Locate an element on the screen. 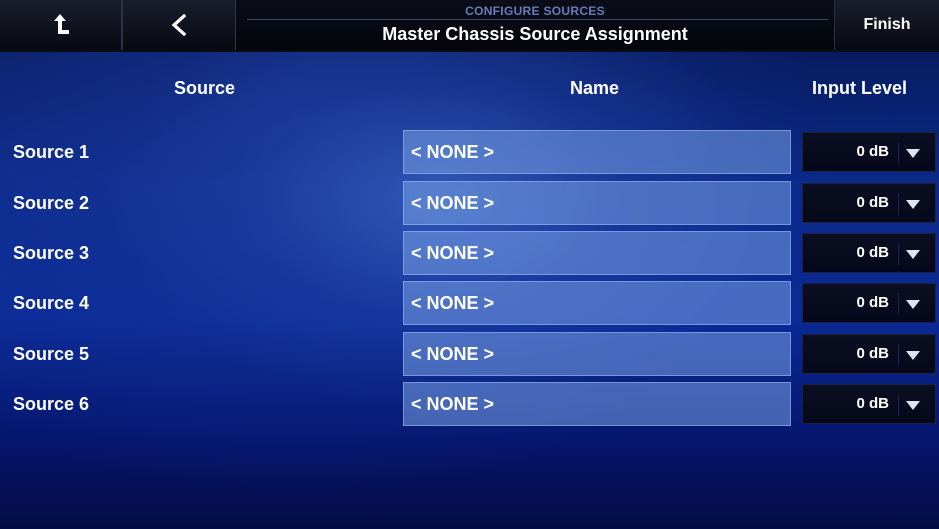  column-header-source: Source is located at coordinates (205, 88).